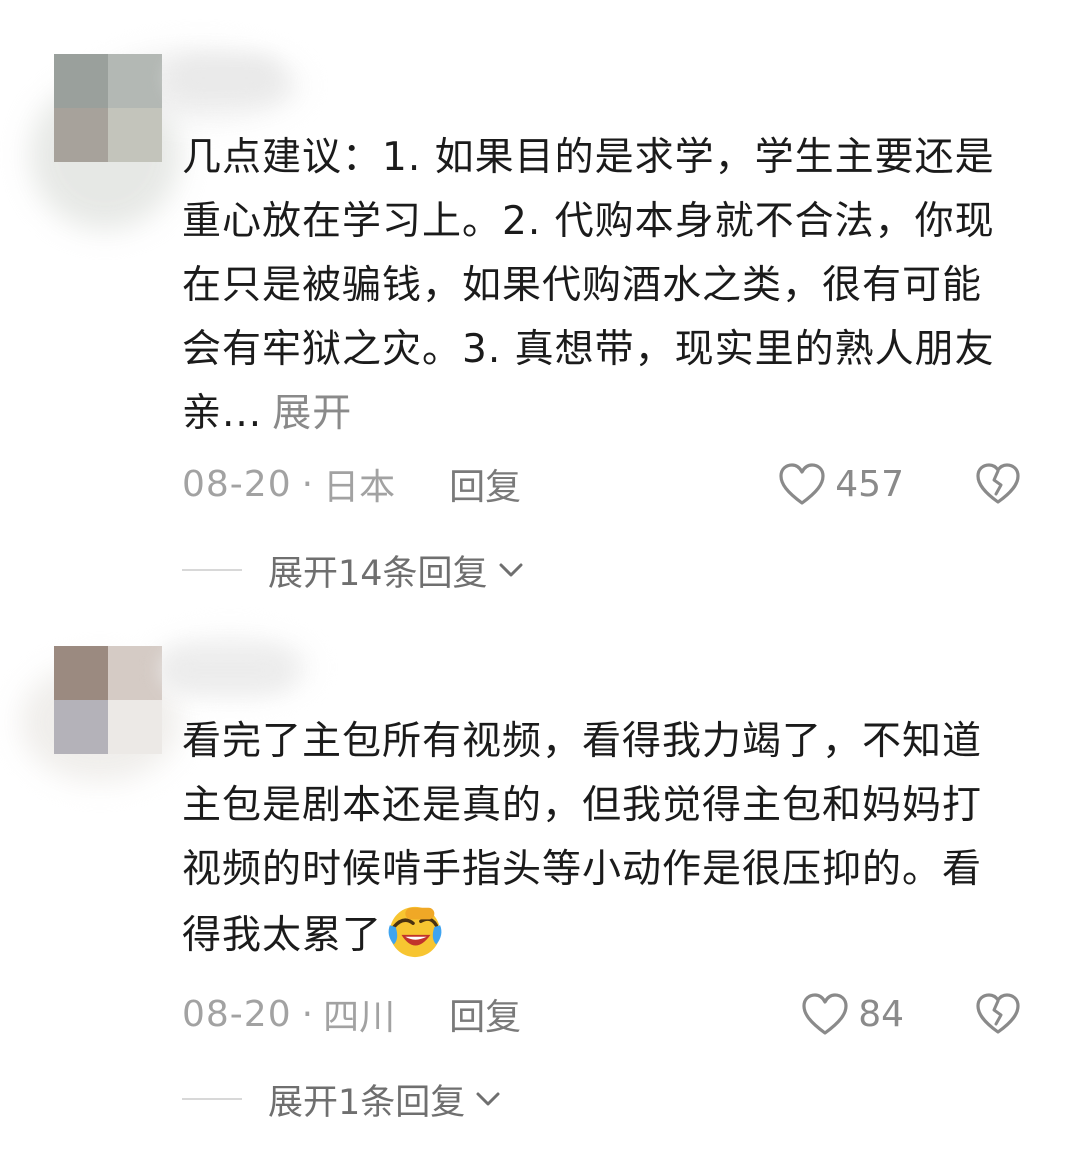  Describe the element at coordinates (359, 487) in the screenshot. I see `comment-location: 日本` at that location.